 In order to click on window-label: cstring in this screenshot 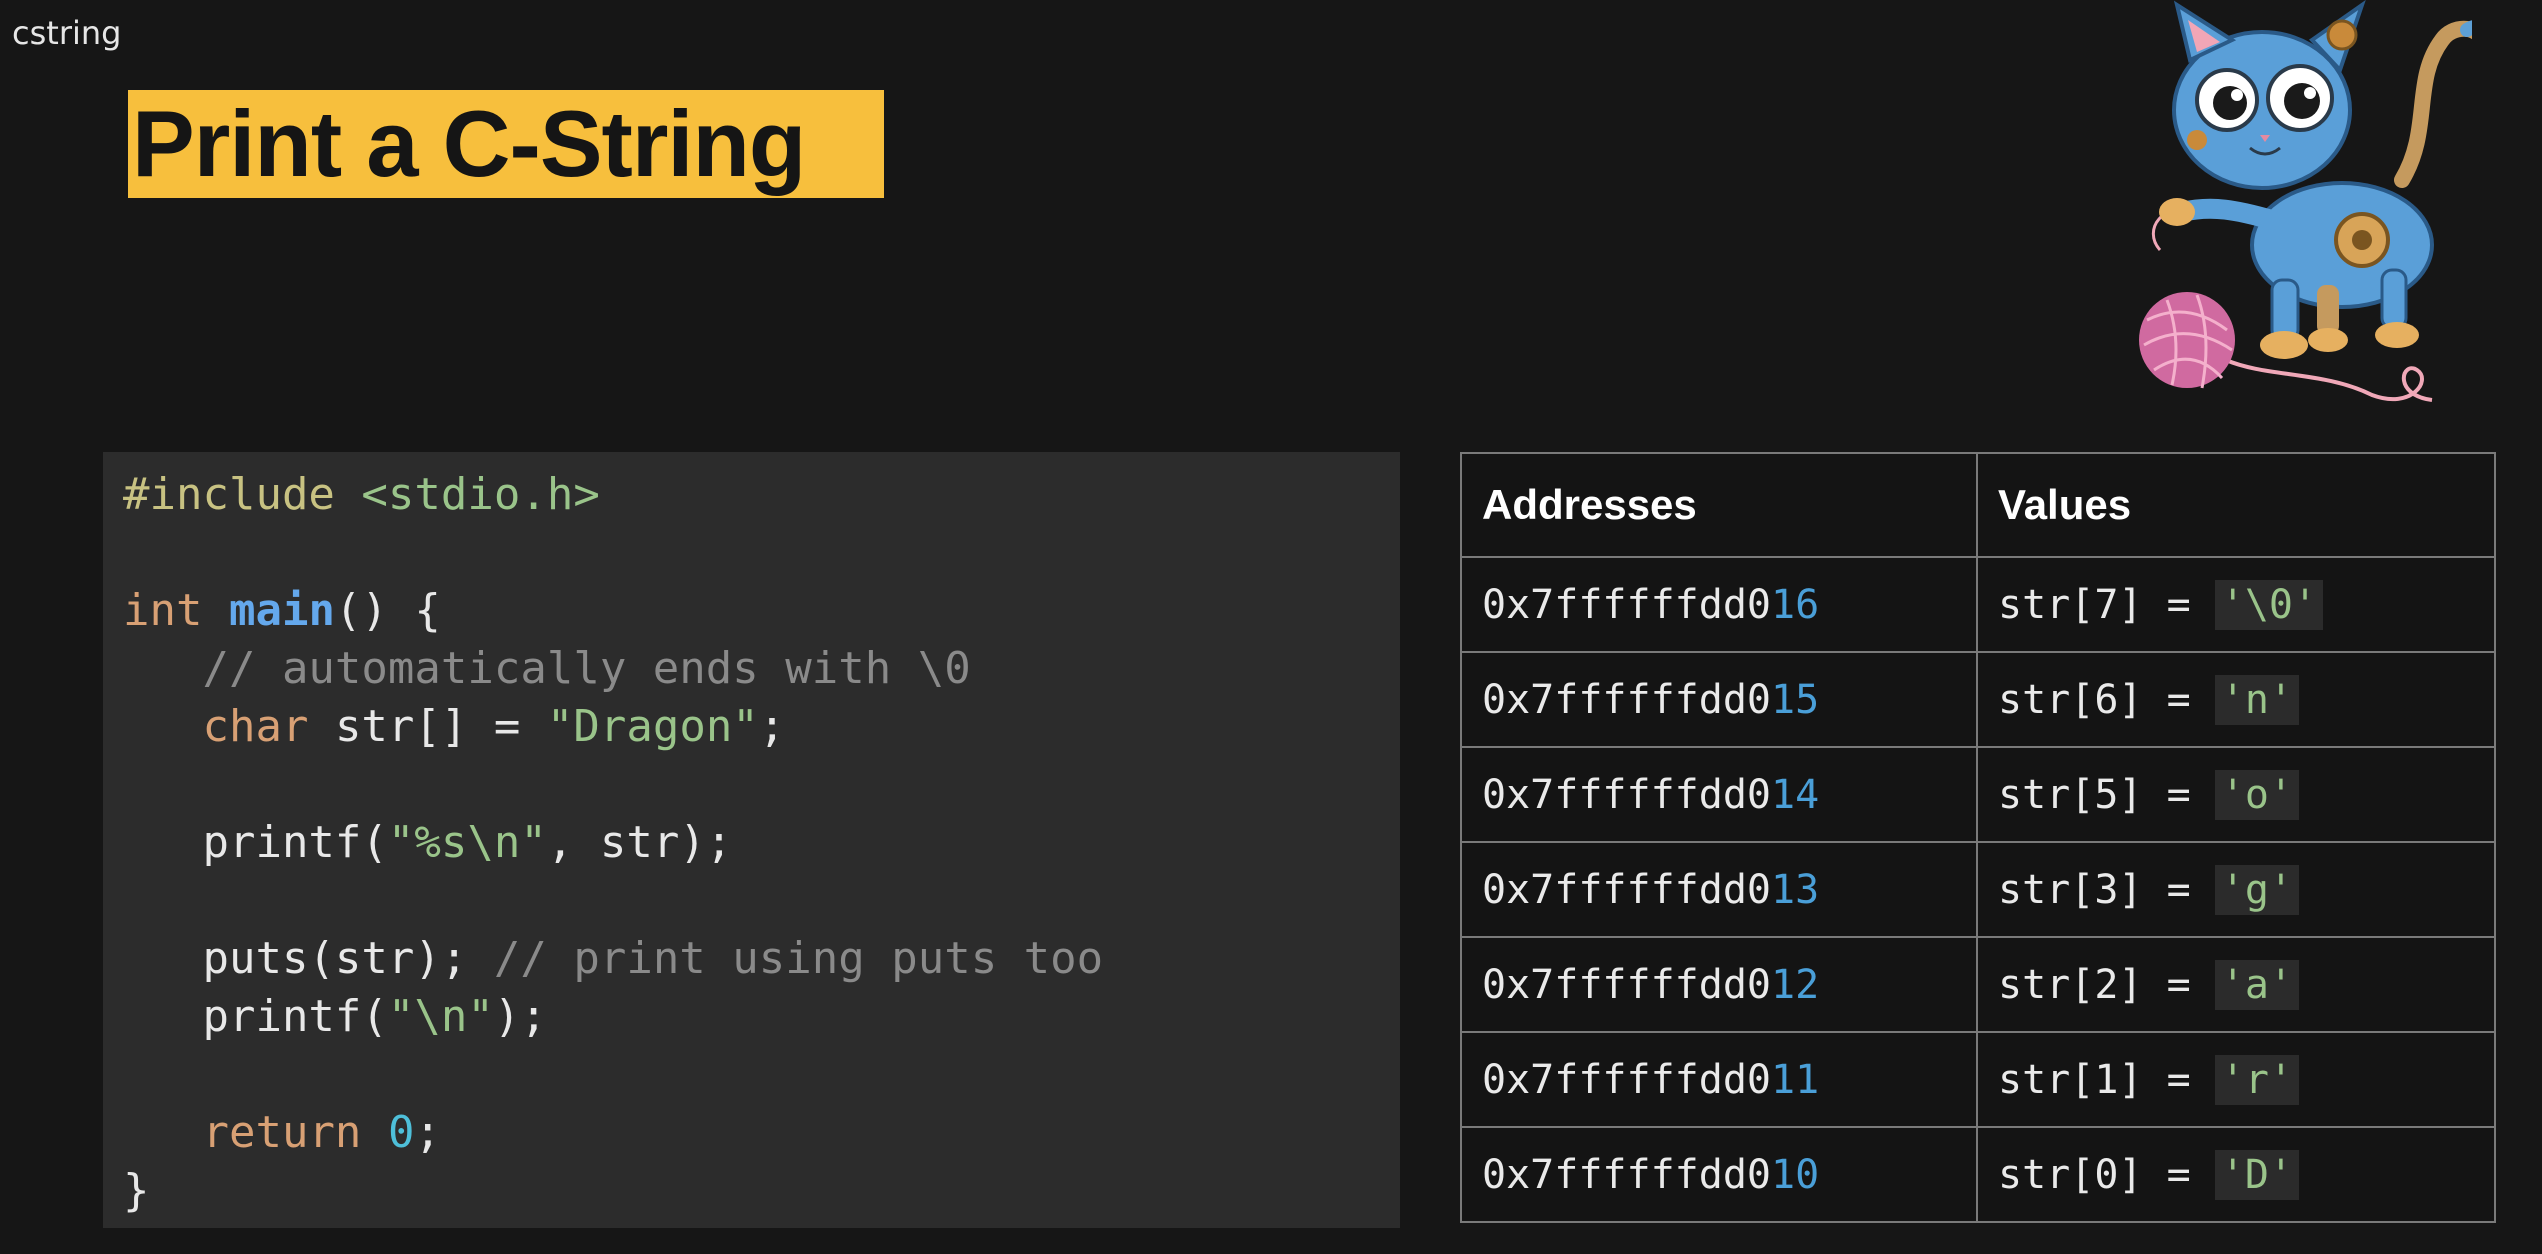, I will do `click(67, 33)`.